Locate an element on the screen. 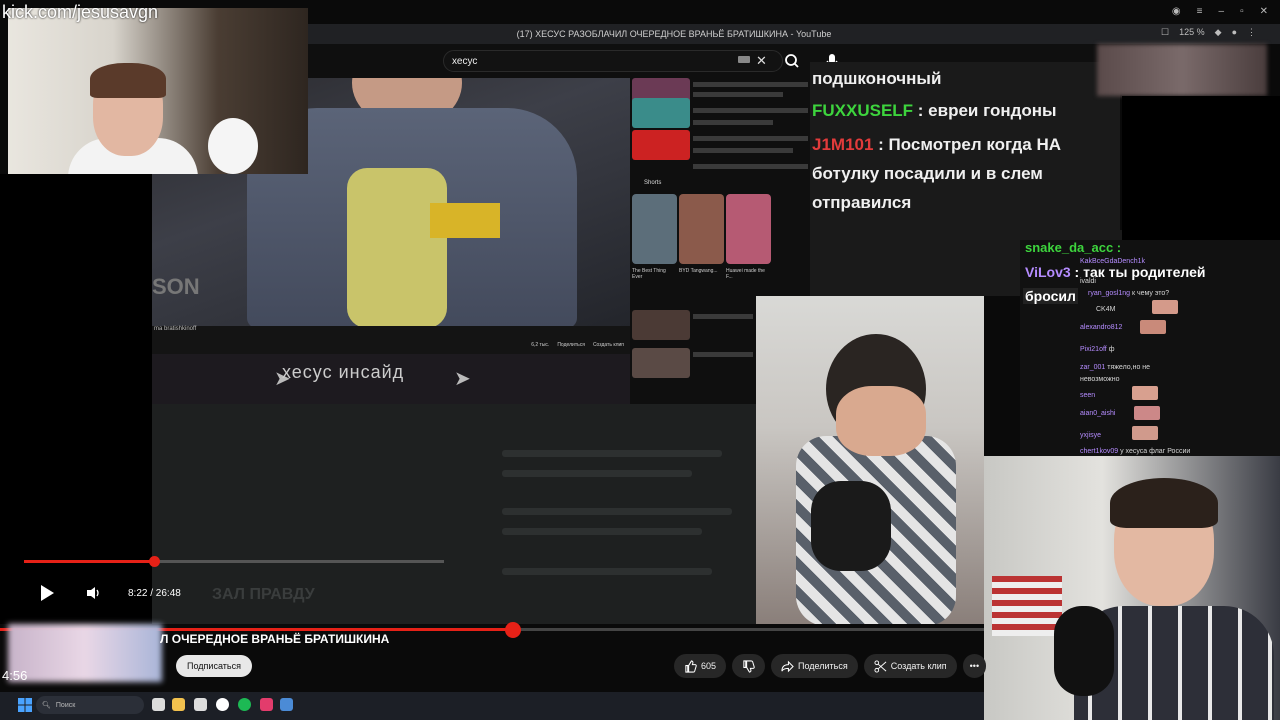 This screenshot has width=1280, height=720. webcam-person-hair is located at coordinates (1164, 503).